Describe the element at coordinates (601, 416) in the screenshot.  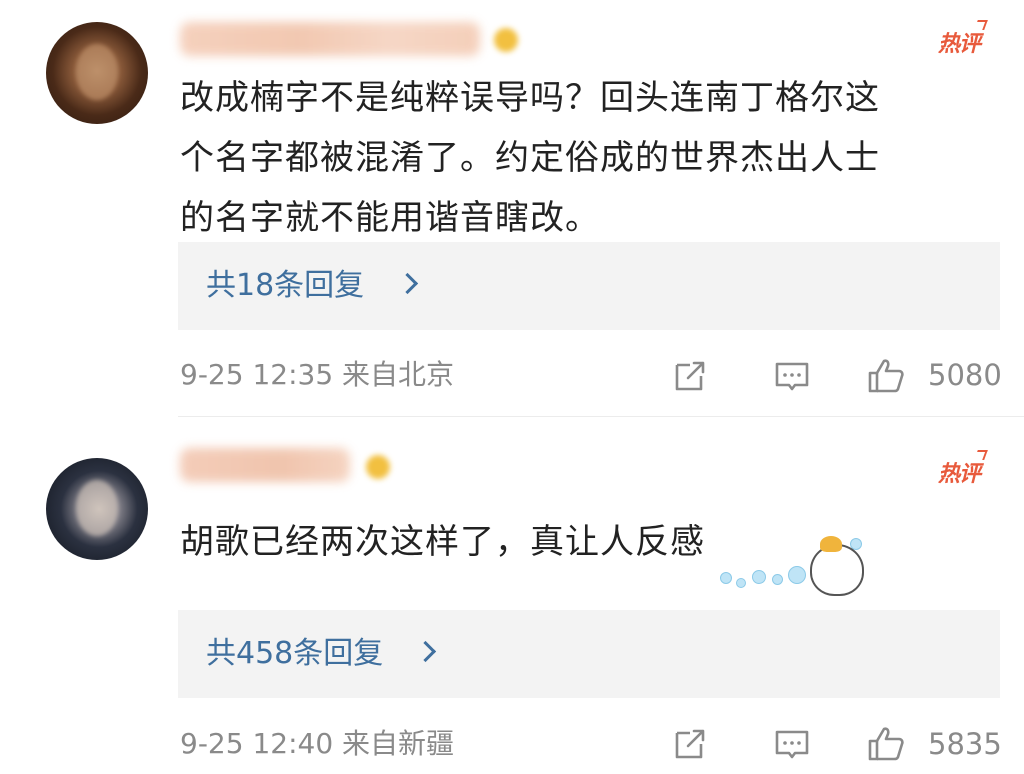
I see `divider` at that location.